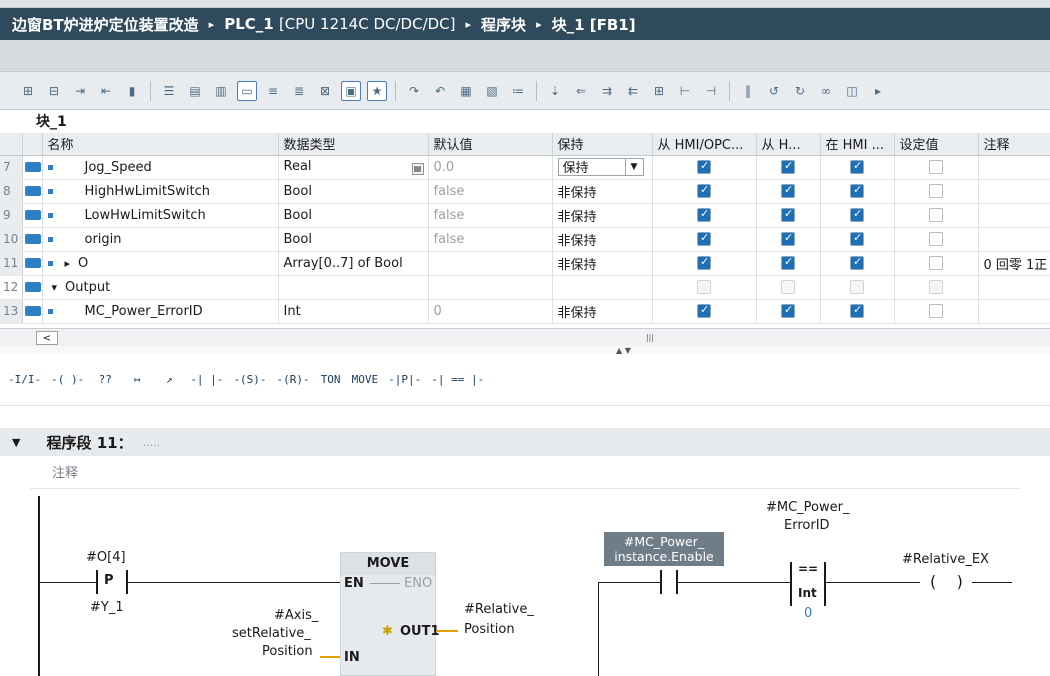  Describe the element at coordinates (325, 91) in the screenshot. I see `network-expand-icon: ⊠` at that location.